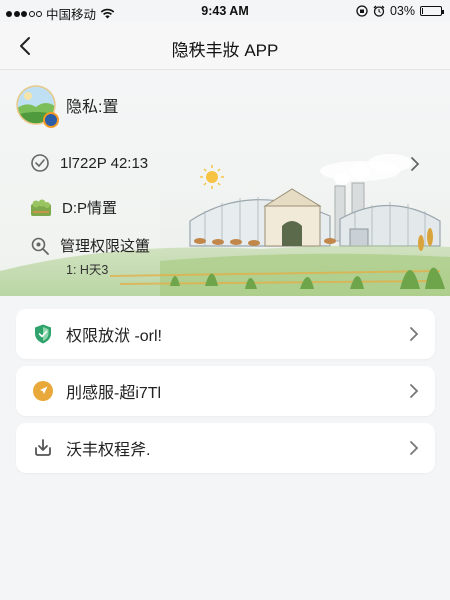 The width and height of the screenshot is (450, 600). Describe the element at coordinates (51, 120) in the screenshot. I see `settings-badge-icon` at that location.